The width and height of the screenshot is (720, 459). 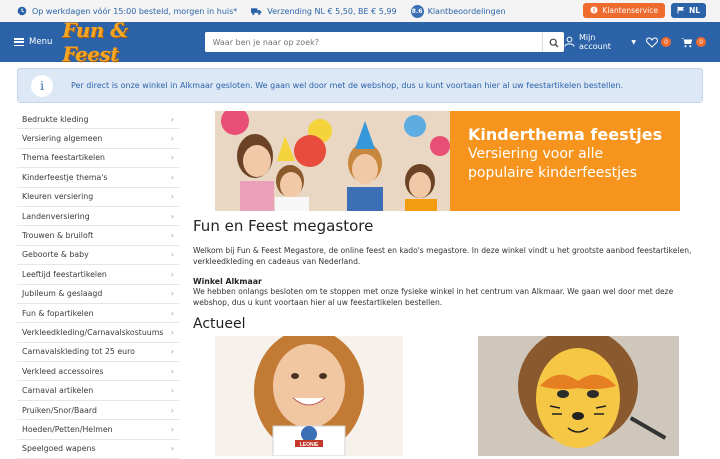 What do you see at coordinates (98, 236) in the screenshot?
I see `sidebar-category-item: Trouwen & bruiloft ›` at bounding box center [98, 236].